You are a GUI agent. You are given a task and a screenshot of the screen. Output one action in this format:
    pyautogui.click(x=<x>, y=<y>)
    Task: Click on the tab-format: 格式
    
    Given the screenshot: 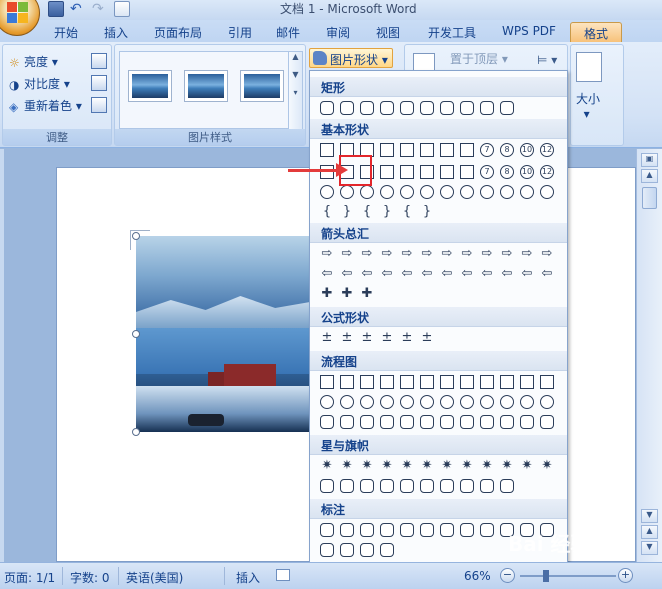 What is the action you would take?
    pyautogui.click(x=596, y=32)
    